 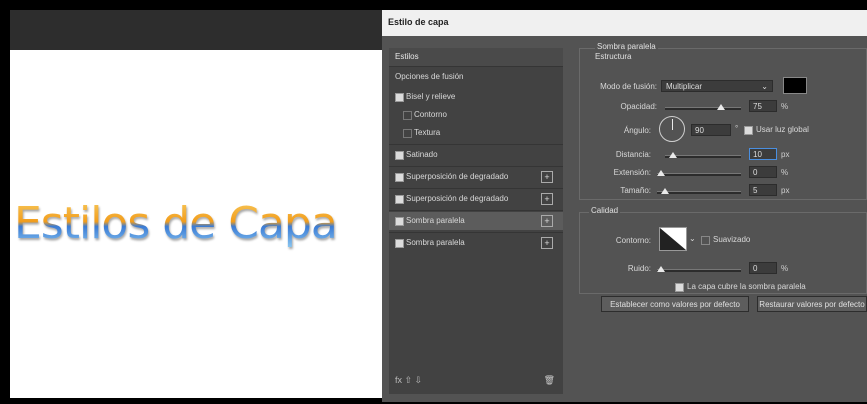 What do you see at coordinates (196, 30) in the screenshot?
I see `canvas-toolbar-area` at bounding box center [196, 30].